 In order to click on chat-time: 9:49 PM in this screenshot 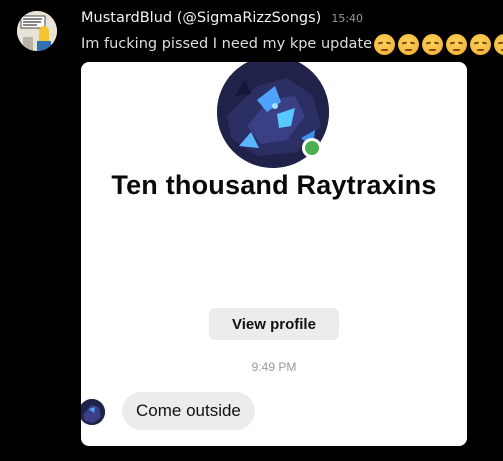, I will do `click(274, 367)`.